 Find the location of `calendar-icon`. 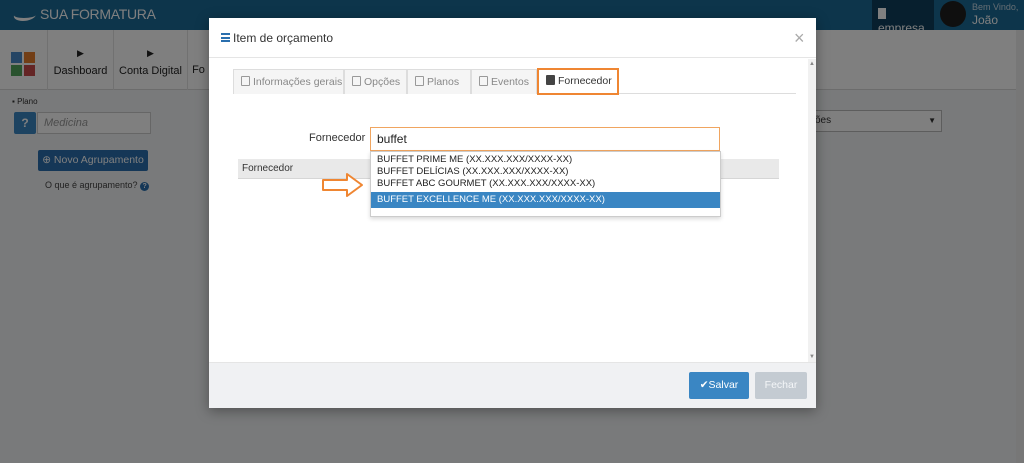

calendar-icon is located at coordinates (483, 81).